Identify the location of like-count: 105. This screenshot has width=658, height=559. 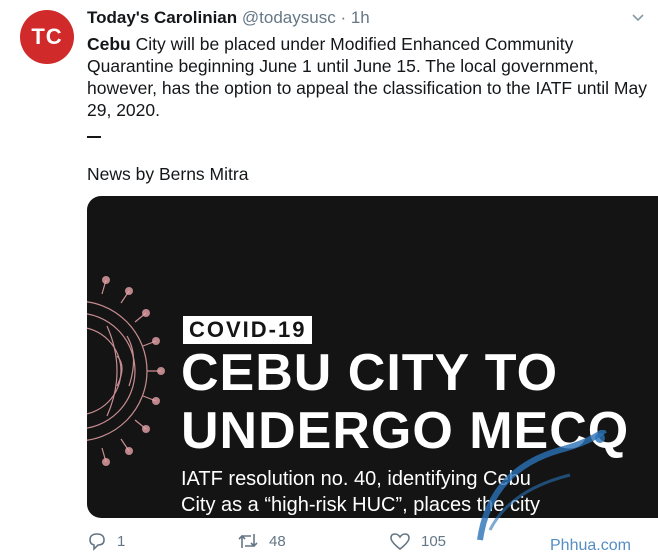
(434, 541).